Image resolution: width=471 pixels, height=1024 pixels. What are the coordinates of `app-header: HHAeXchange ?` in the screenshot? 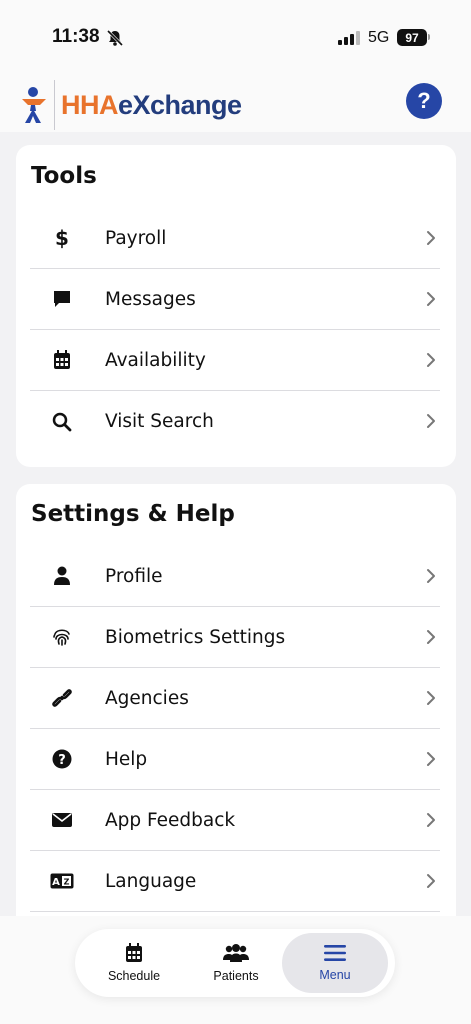 It's located at (235, 101).